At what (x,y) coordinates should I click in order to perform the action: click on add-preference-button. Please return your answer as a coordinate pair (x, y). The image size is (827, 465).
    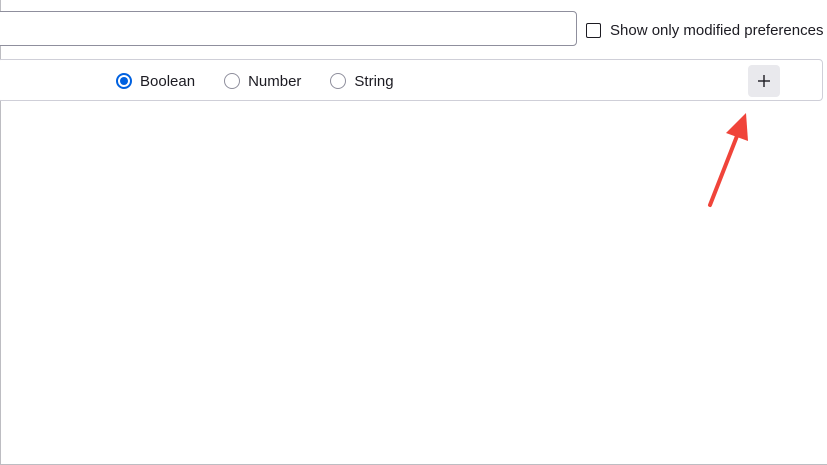
    Looking at the image, I should click on (764, 81).